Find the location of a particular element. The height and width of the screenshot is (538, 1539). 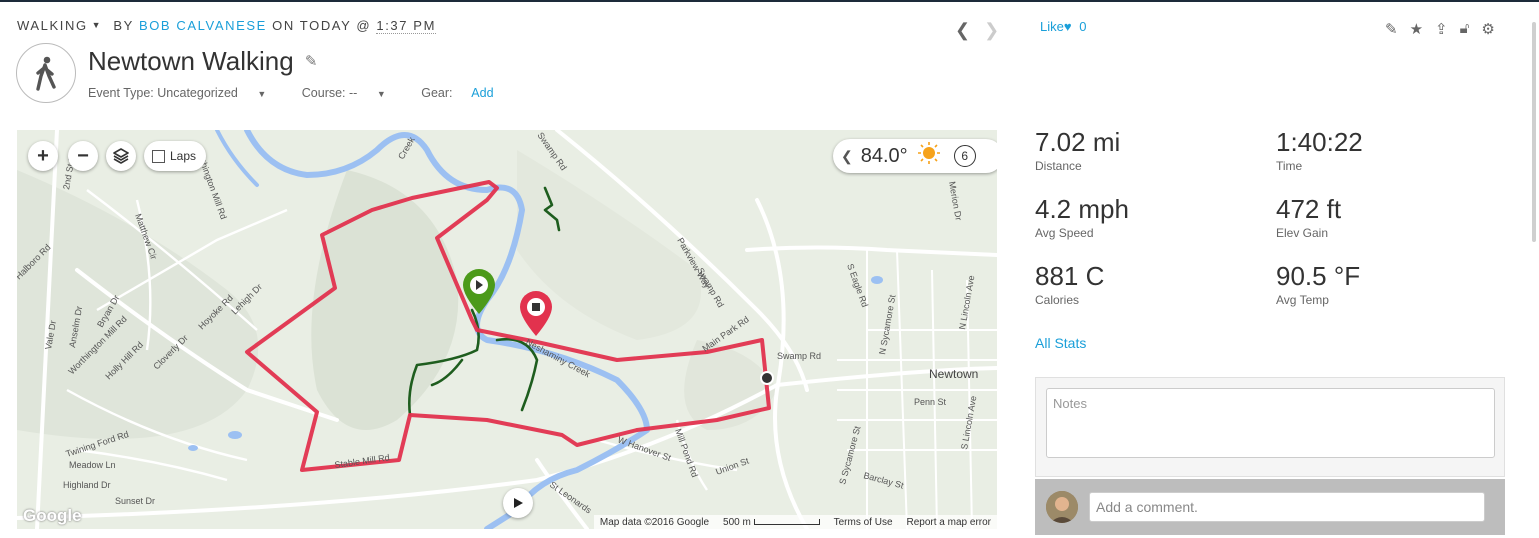

edit-pencil-icon: ✎ is located at coordinates (1391, 29).